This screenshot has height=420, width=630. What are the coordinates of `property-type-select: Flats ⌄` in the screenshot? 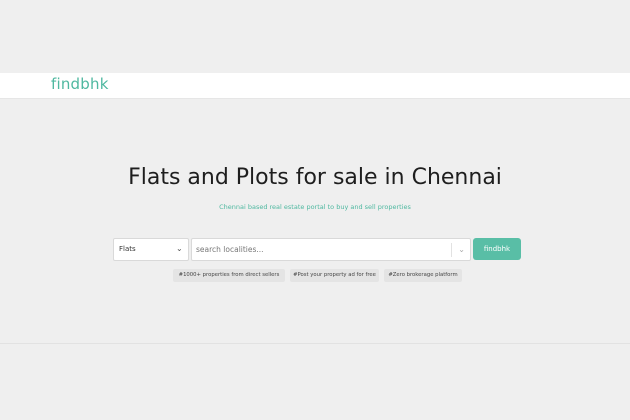 It's located at (151, 249).